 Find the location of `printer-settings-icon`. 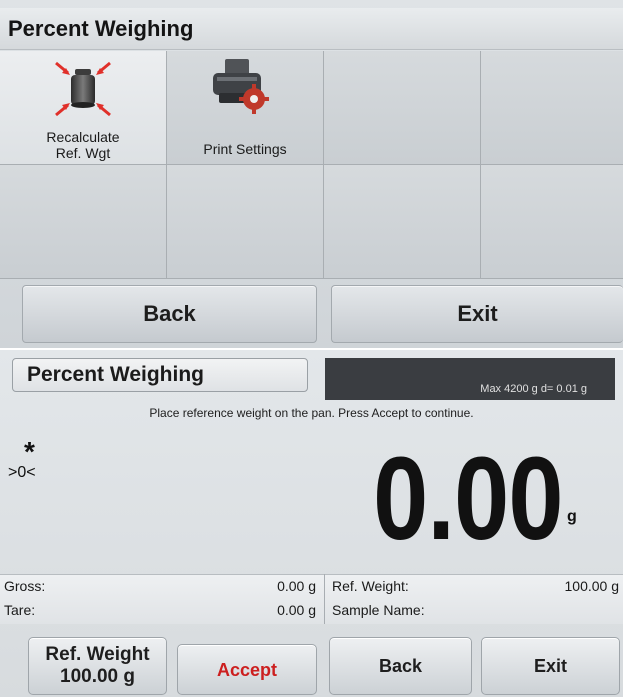

printer-settings-icon is located at coordinates (241, 86).